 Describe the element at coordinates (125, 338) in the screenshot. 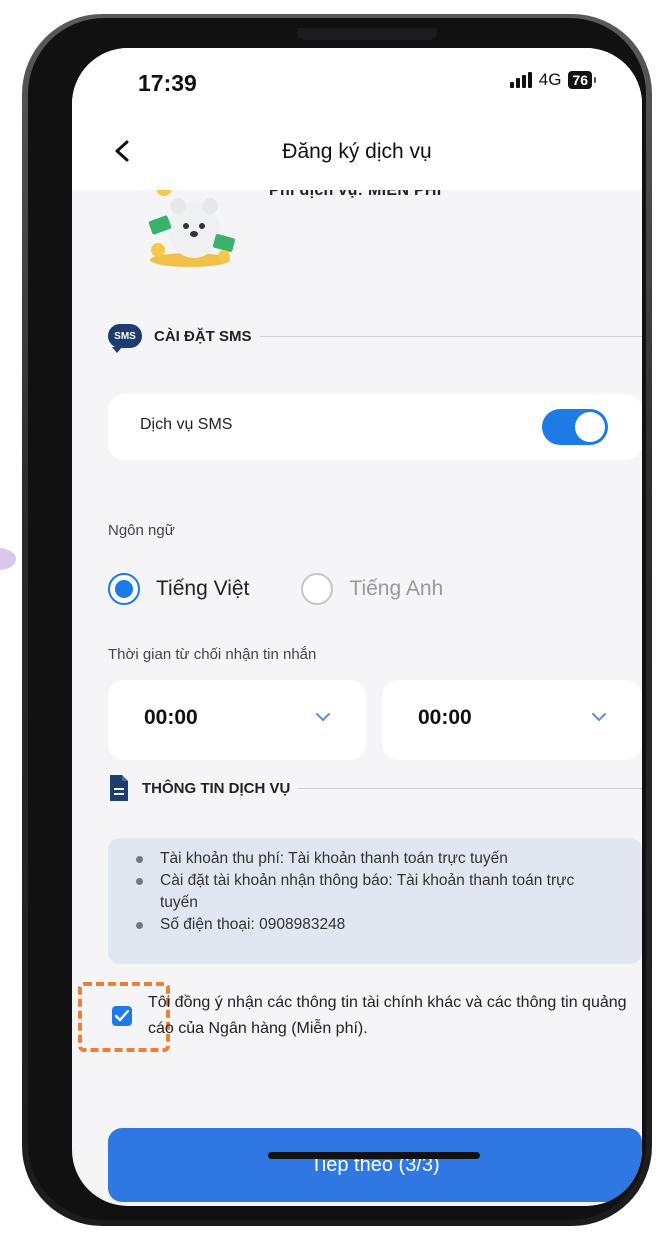

I see `sms-icon: SMS` at that location.